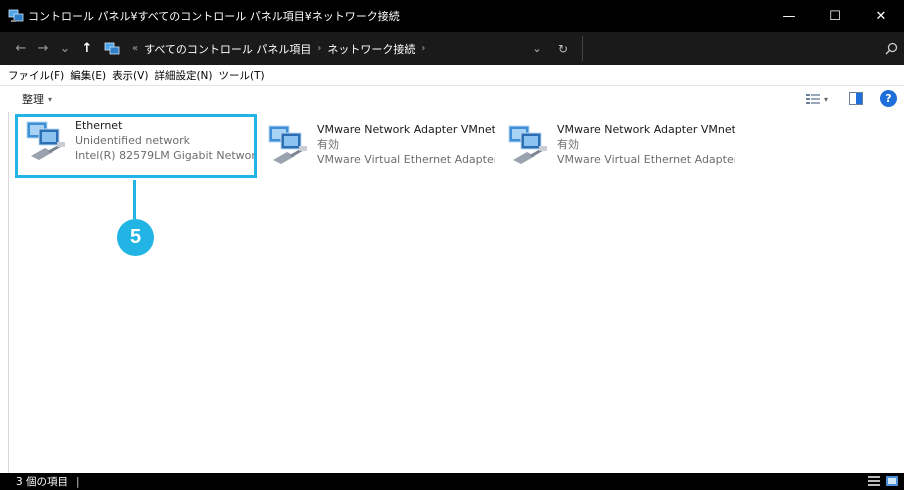 This screenshot has height=490, width=904. Describe the element at coordinates (112, 48) in the screenshot. I see `network-location-icon` at that location.